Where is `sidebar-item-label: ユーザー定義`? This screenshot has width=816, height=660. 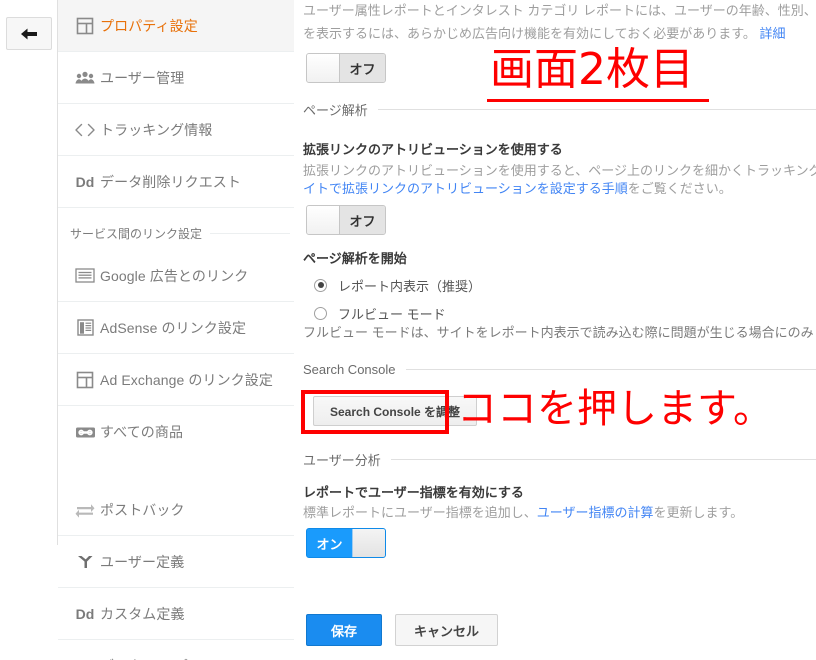 sidebar-item-label: ユーザー定義 is located at coordinates (142, 561).